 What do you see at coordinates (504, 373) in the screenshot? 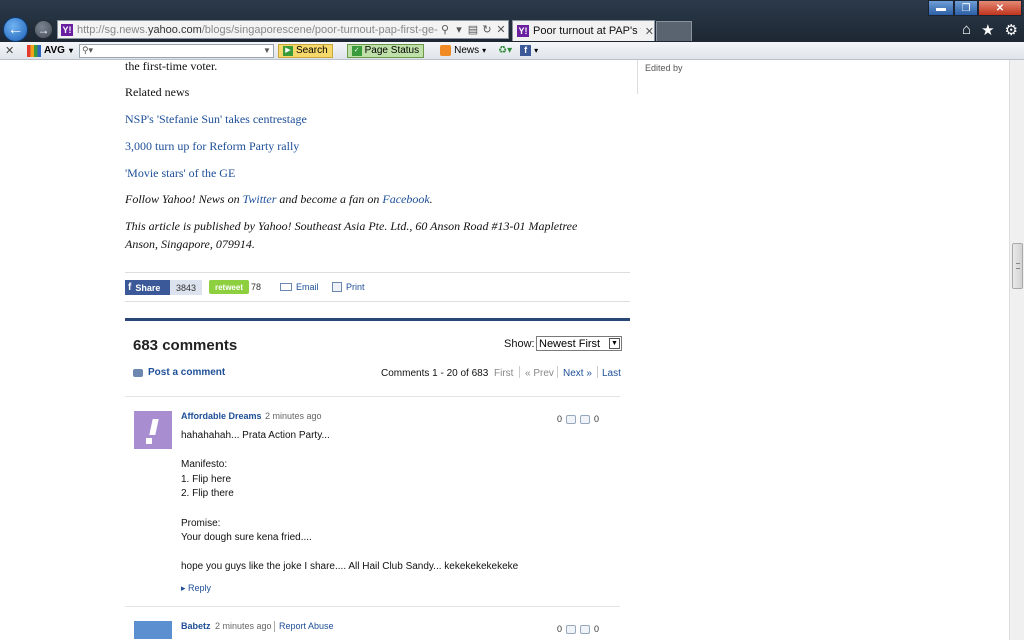
I see `pager-first: First` at bounding box center [504, 373].